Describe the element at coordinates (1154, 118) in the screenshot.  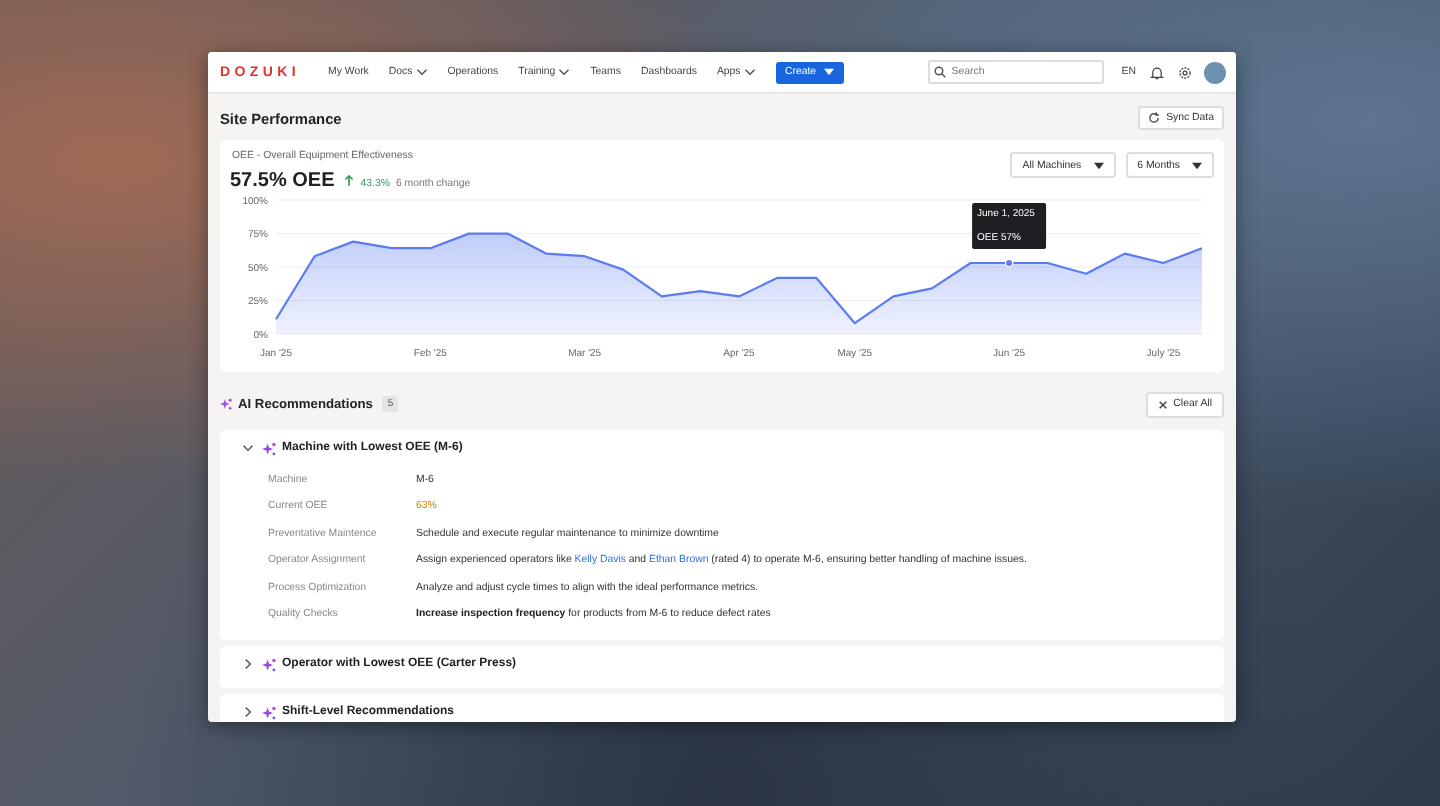
I see `refresh-icon` at that location.